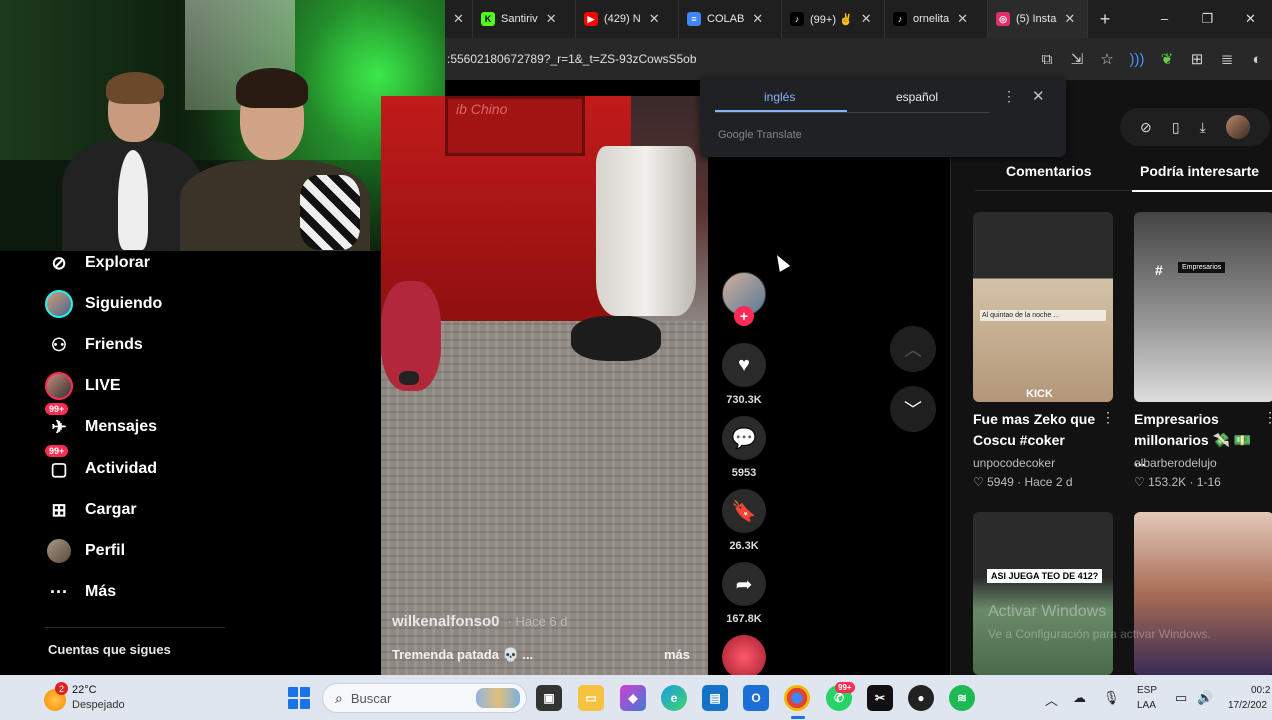 This screenshot has width=1272, height=720. What do you see at coordinates (591, 698) in the screenshot?
I see `file-explorer-icon: ▭` at bounding box center [591, 698].